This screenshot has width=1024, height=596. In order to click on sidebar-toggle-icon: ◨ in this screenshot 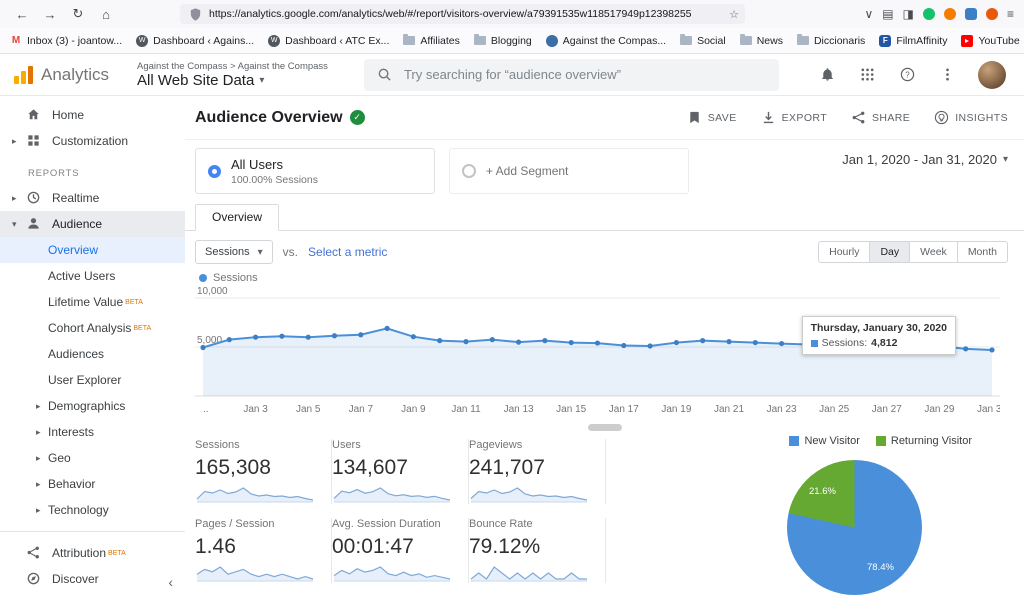, I will do `click(908, 14)`.